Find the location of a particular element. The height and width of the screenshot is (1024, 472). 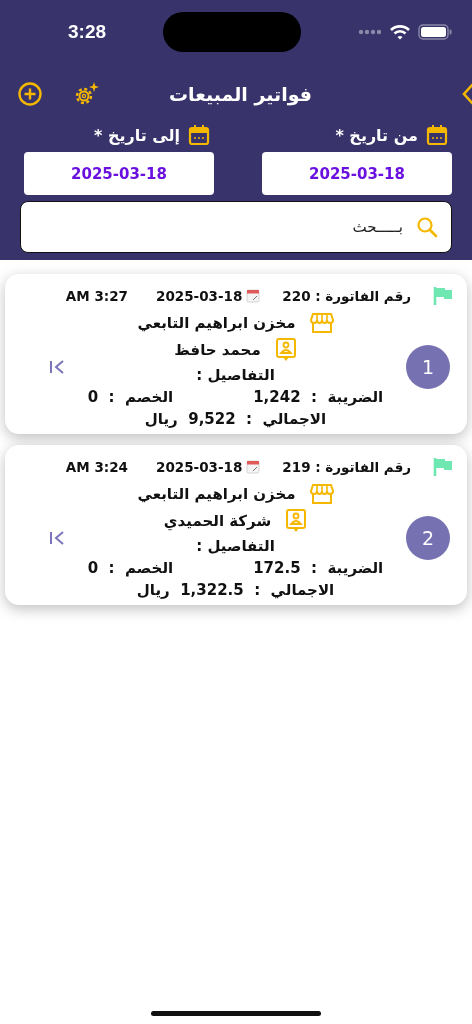

date-label: من تاريخ * is located at coordinates (376, 135).